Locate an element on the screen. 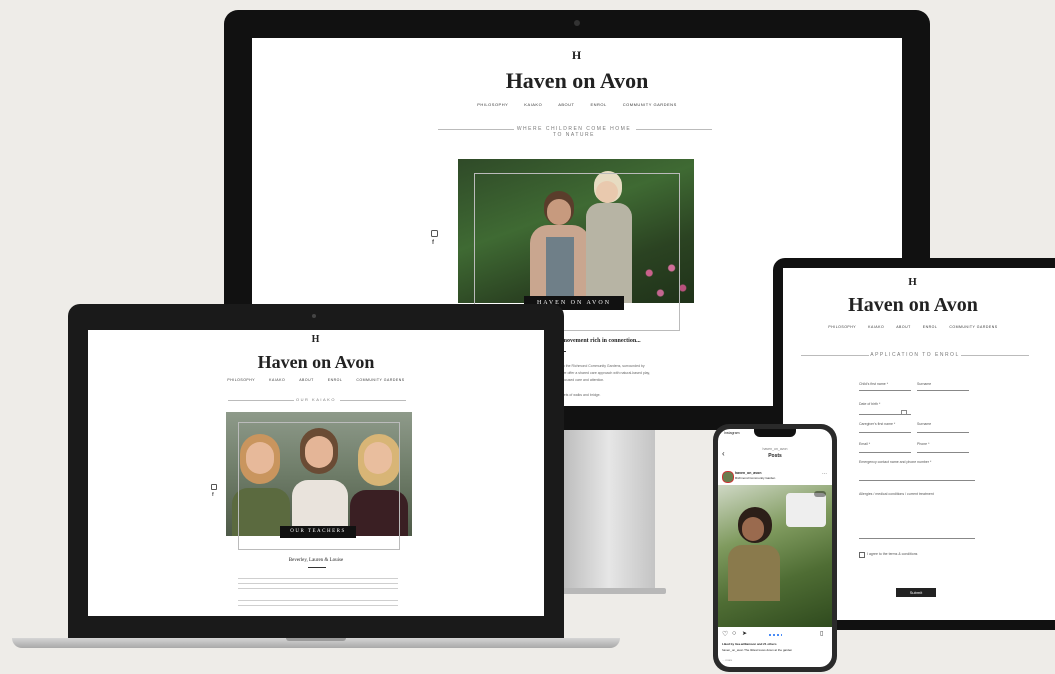 The height and width of the screenshot is (674, 1055). monitor-stand-base is located at coordinates (611, 591).